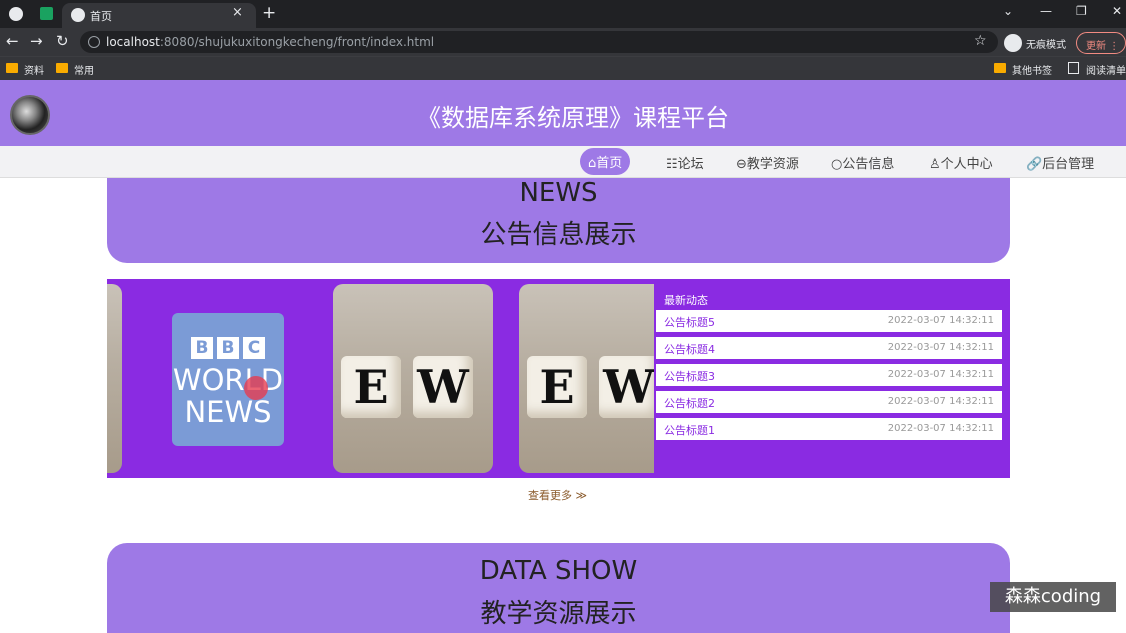 The width and height of the screenshot is (1126, 633). What do you see at coordinates (1117, 11) in the screenshot?
I see `window-close-icon: ✕` at bounding box center [1117, 11].